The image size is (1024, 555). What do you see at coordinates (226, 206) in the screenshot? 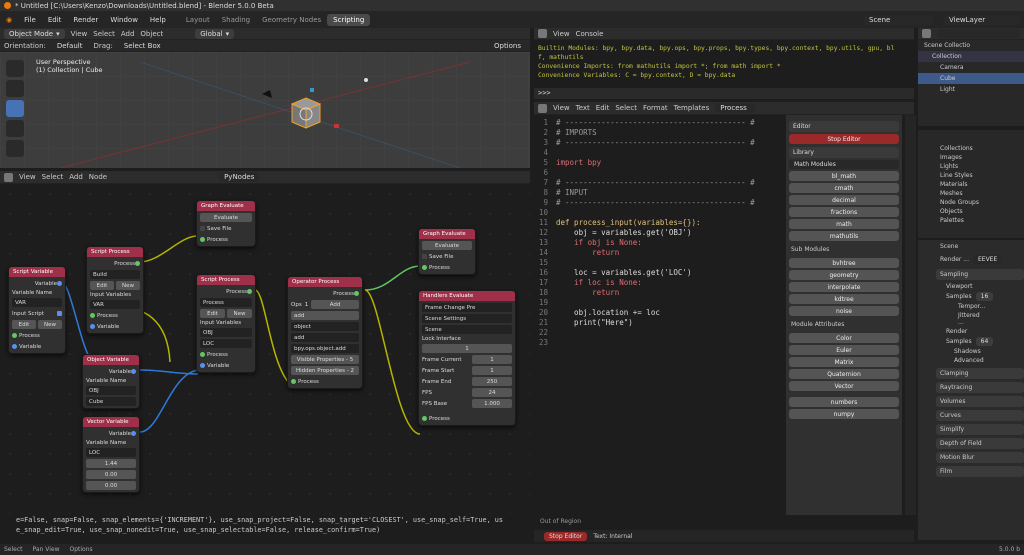
I see `node-header: Graph Evaluate` at bounding box center [226, 206].